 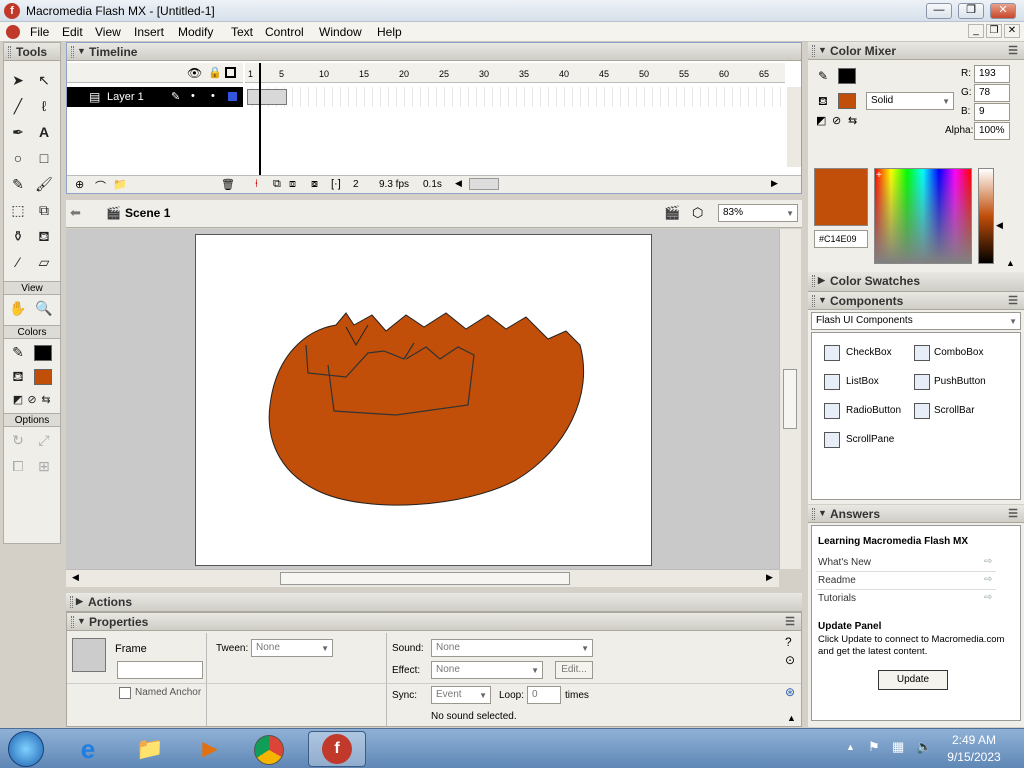 I want to click on color-spectrum, so click(x=923, y=216).